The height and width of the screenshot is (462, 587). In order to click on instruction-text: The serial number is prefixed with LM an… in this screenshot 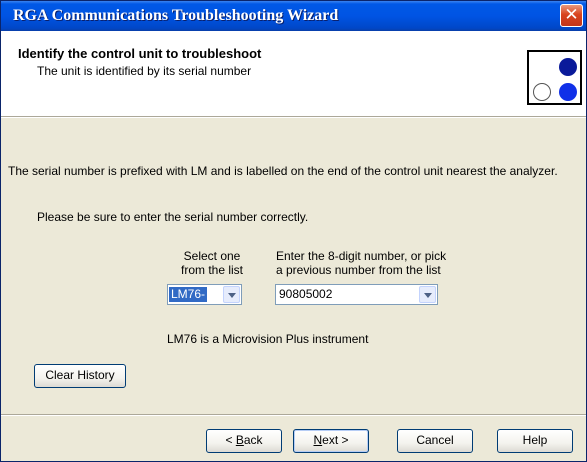, I will do `click(283, 171)`.